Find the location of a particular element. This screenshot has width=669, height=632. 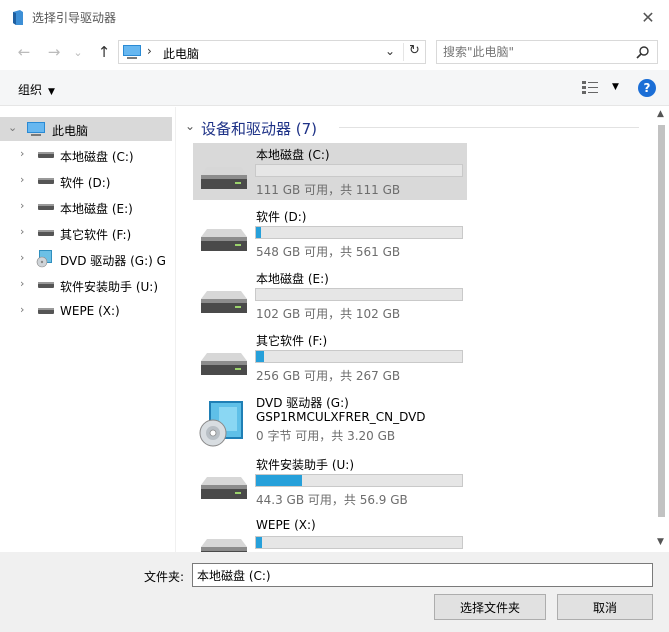

tree-item-drive-c: › 本地磁盘 (C:) is located at coordinates (87, 155).